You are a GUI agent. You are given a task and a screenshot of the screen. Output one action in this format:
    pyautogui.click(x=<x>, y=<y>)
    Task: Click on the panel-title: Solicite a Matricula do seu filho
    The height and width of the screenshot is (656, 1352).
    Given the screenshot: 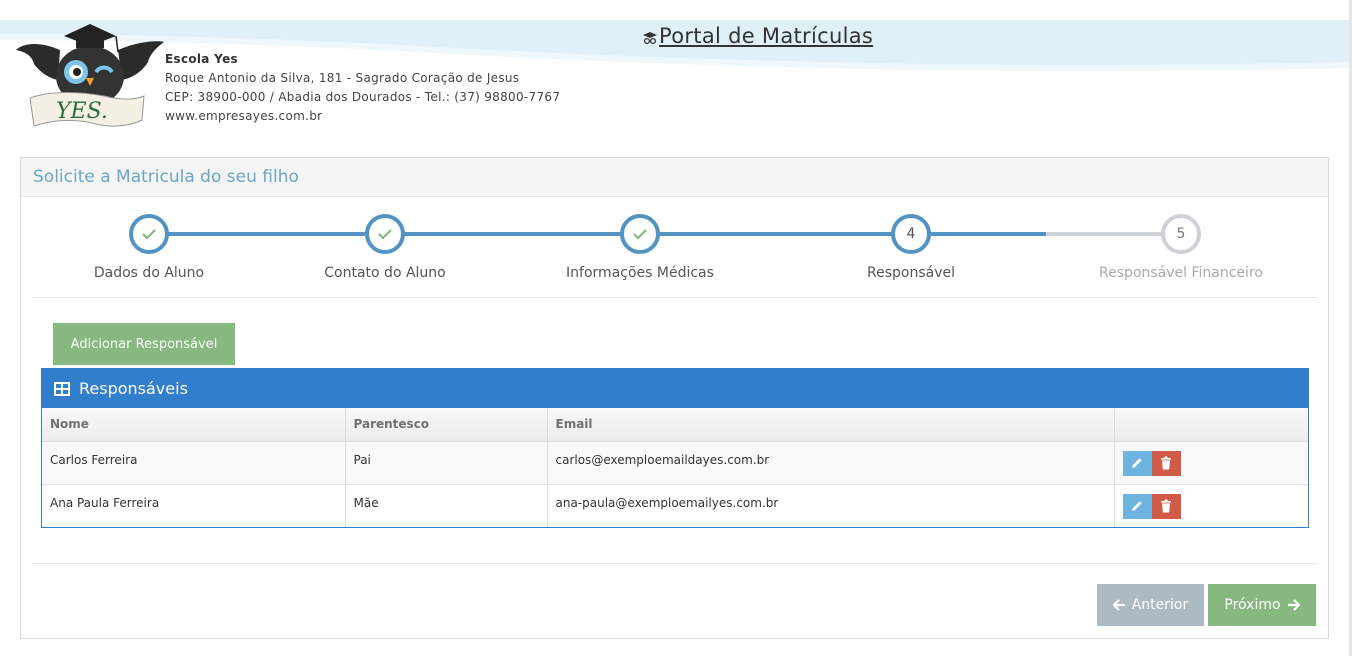 What is the action you would take?
    pyautogui.click(x=674, y=177)
    